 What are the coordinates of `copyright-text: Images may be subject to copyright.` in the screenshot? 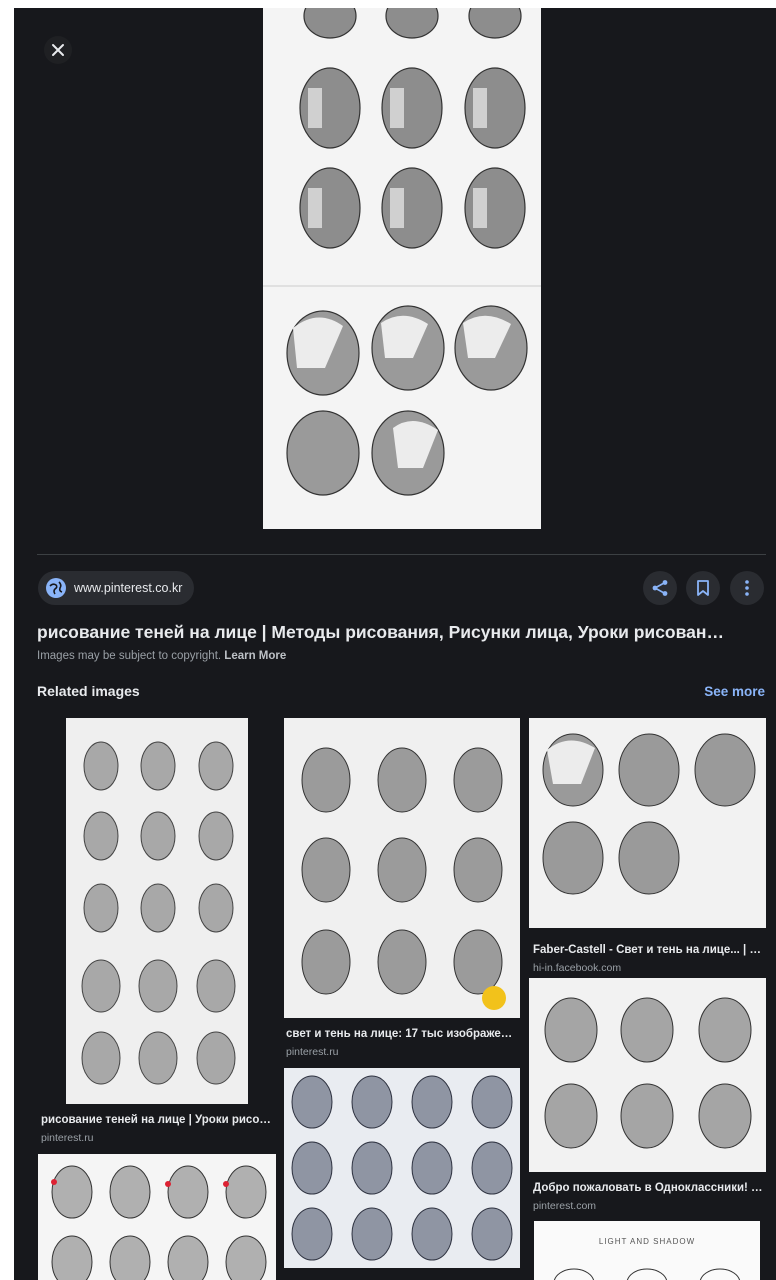 It's located at (129, 656).